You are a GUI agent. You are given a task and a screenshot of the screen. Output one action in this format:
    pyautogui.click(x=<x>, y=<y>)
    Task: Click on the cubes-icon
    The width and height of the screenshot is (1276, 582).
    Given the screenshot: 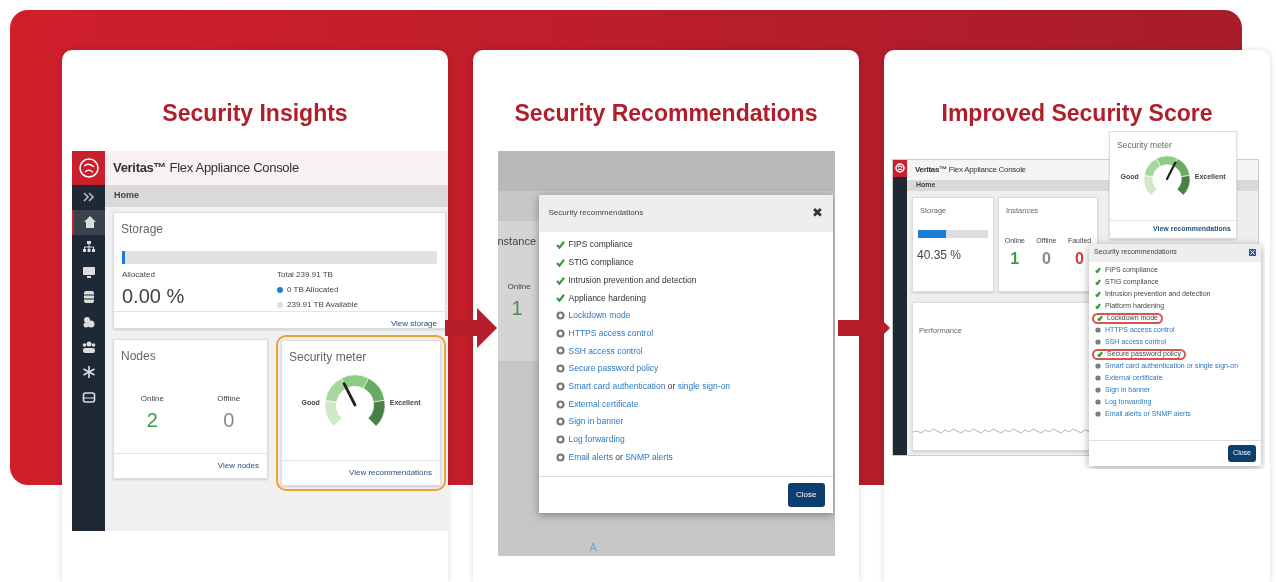 What is the action you would take?
    pyautogui.click(x=88, y=322)
    